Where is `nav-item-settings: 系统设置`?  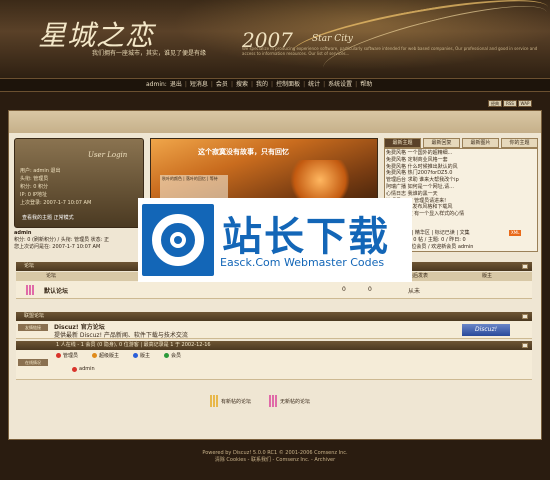 nav-item-settings: 系统设置 is located at coordinates (340, 84).